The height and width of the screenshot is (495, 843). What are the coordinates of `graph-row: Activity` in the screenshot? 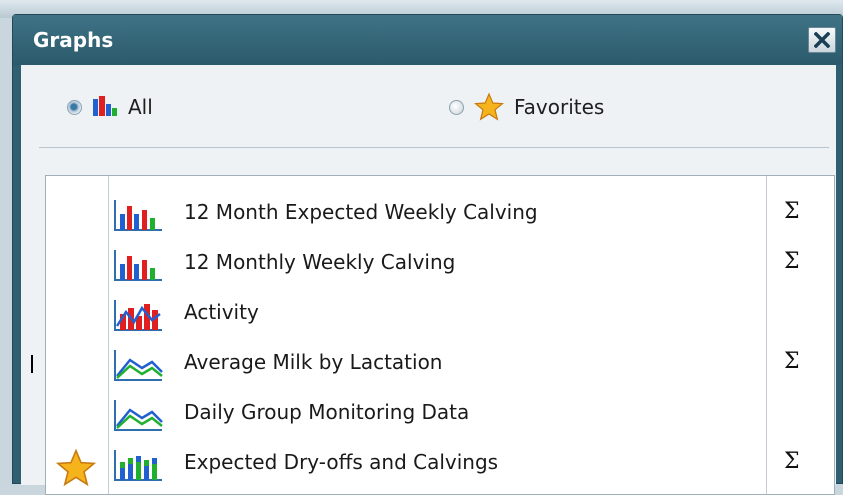 It's located at (440, 315).